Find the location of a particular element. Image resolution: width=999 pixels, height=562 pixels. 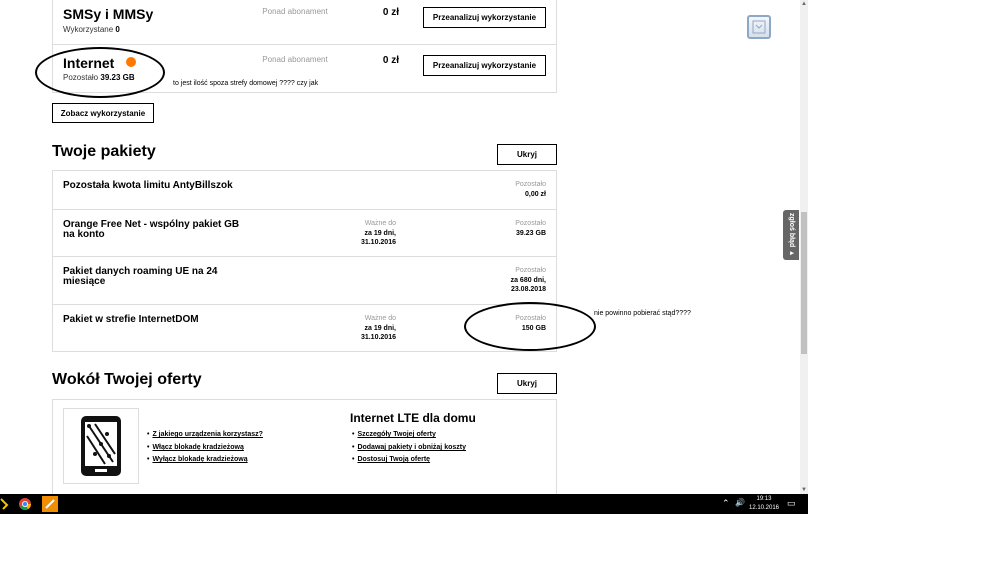

orange-app-icon is located at coordinates (50, 504).